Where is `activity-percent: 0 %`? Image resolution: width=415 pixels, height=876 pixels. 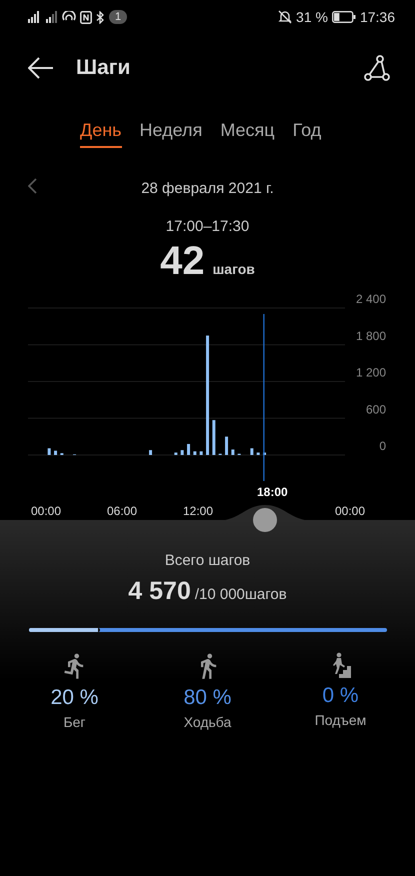
activity-percent: 0 % is located at coordinates (340, 696).